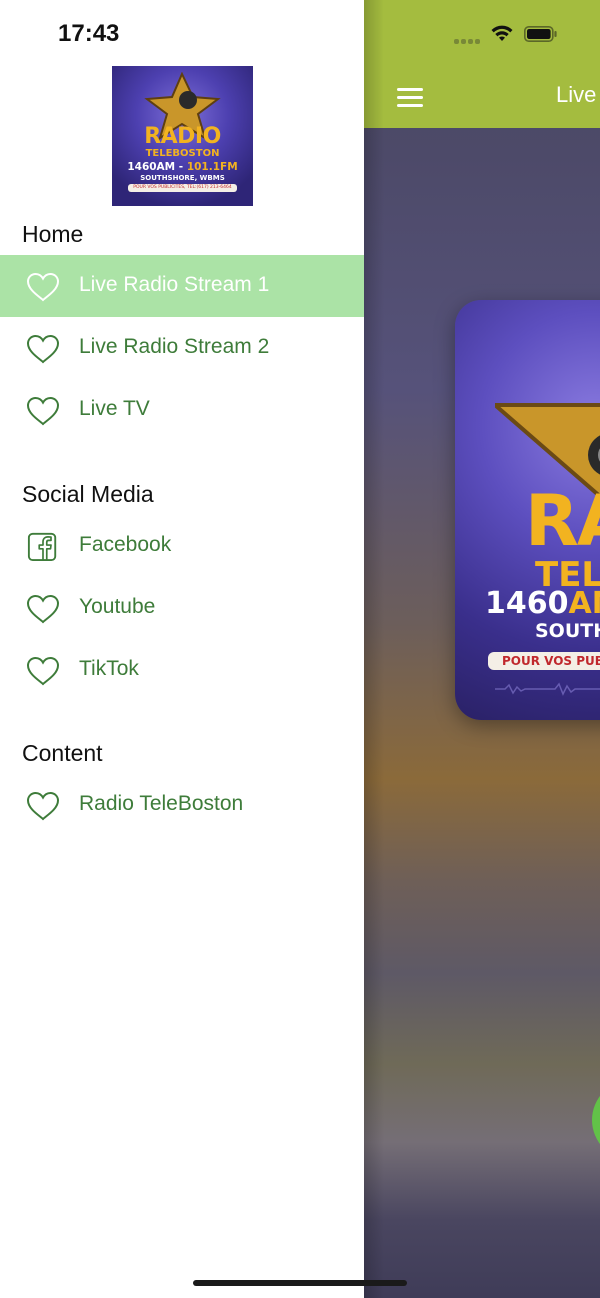 The height and width of the screenshot is (1298, 600). What do you see at coordinates (300, 1283) in the screenshot?
I see `home-indicator` at bounding box center [300, 1283].